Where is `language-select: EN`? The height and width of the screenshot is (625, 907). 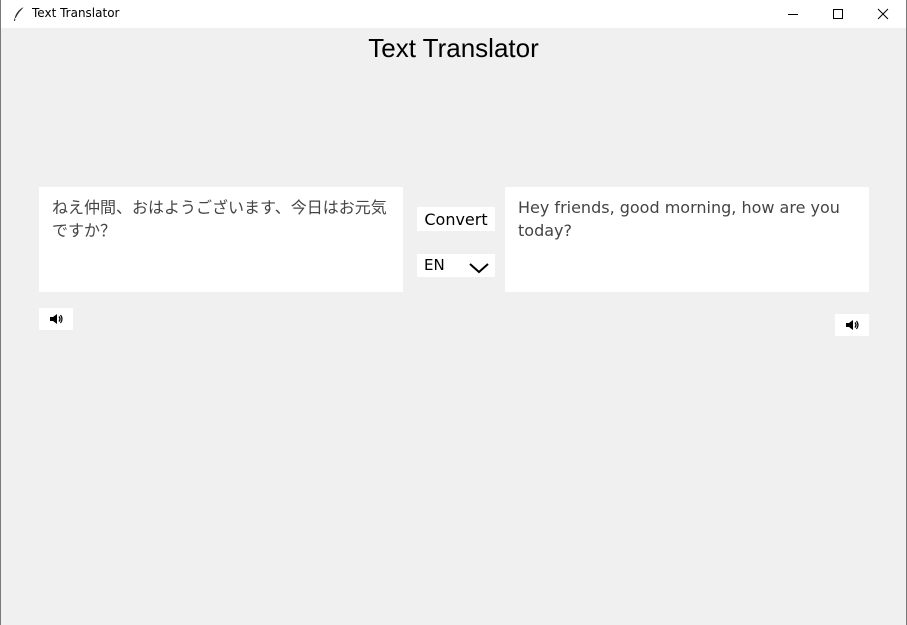
language-select: EN is located at coordinates (456, 265).